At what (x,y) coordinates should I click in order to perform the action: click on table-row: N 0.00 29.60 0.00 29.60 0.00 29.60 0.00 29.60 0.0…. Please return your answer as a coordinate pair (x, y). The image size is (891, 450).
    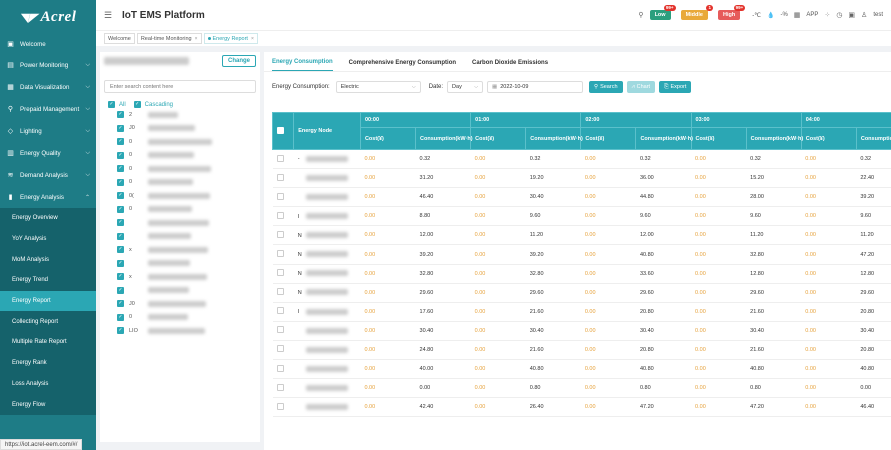
    Looking at the image, I should click on (581, 293).